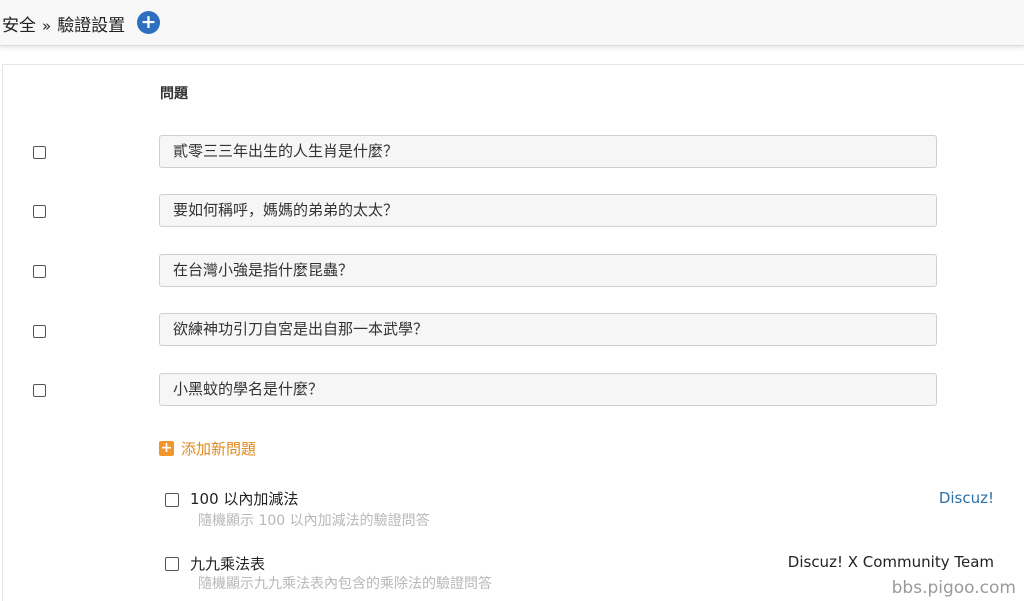  Describe the element at coordinates (314, 521) in the screenshot. I see `plugin-desc-1: 隨機顯示 100 以內加減法的驗證問答` at that location.